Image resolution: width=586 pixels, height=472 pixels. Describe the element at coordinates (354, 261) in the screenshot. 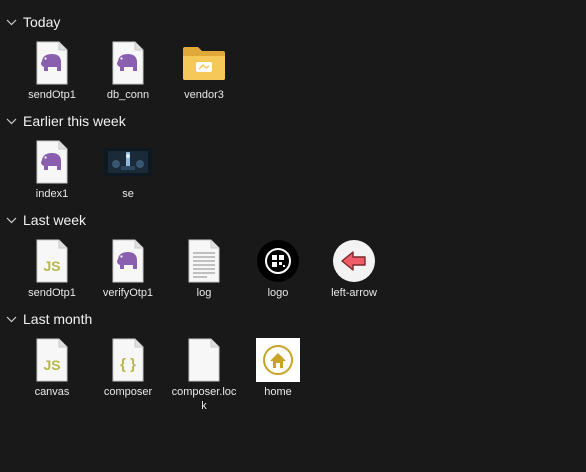

I see `left-arrow-thumbnail-icon` at that location.